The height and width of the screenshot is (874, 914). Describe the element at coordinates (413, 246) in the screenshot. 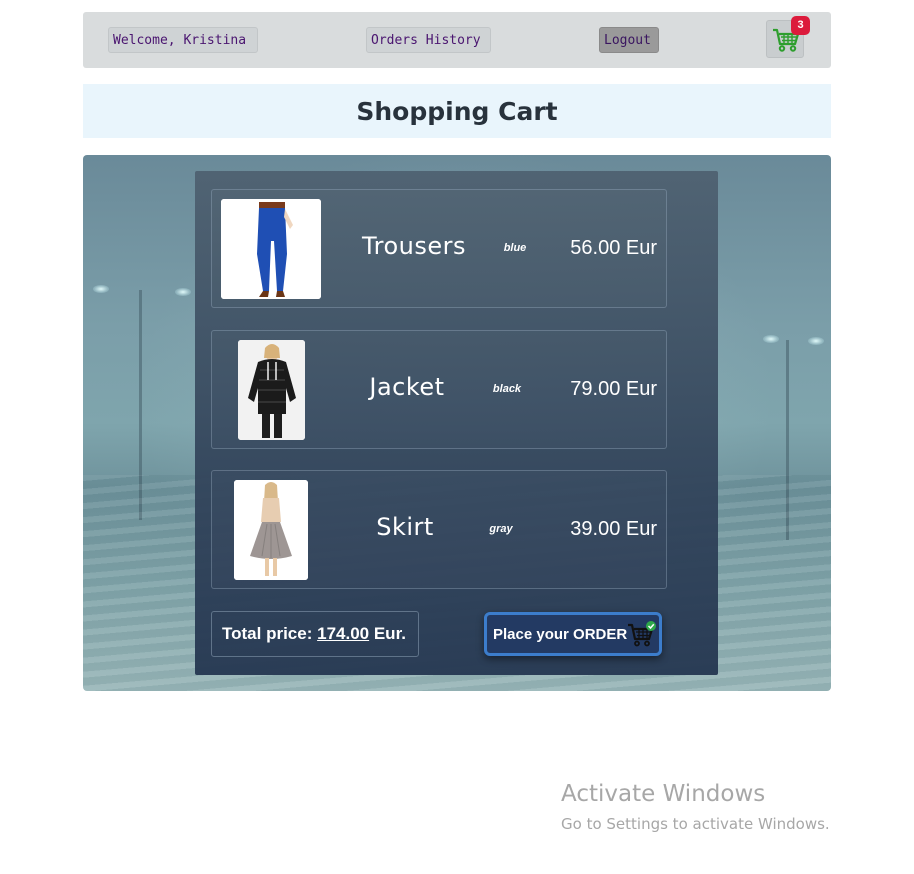

I see `product-name: Trousers` at that location.